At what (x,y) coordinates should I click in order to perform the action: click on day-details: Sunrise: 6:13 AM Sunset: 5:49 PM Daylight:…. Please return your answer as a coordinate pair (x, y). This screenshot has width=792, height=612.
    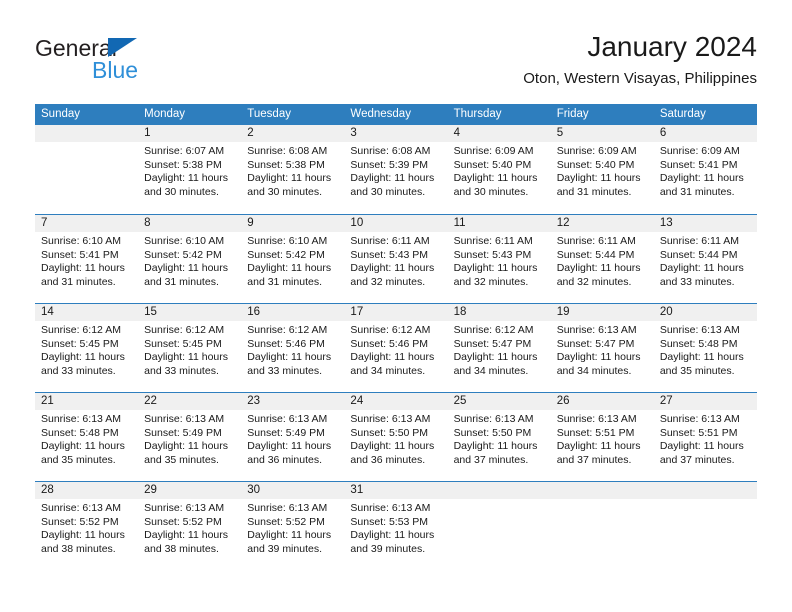
    Looking at the image, I should click on (292, 438).